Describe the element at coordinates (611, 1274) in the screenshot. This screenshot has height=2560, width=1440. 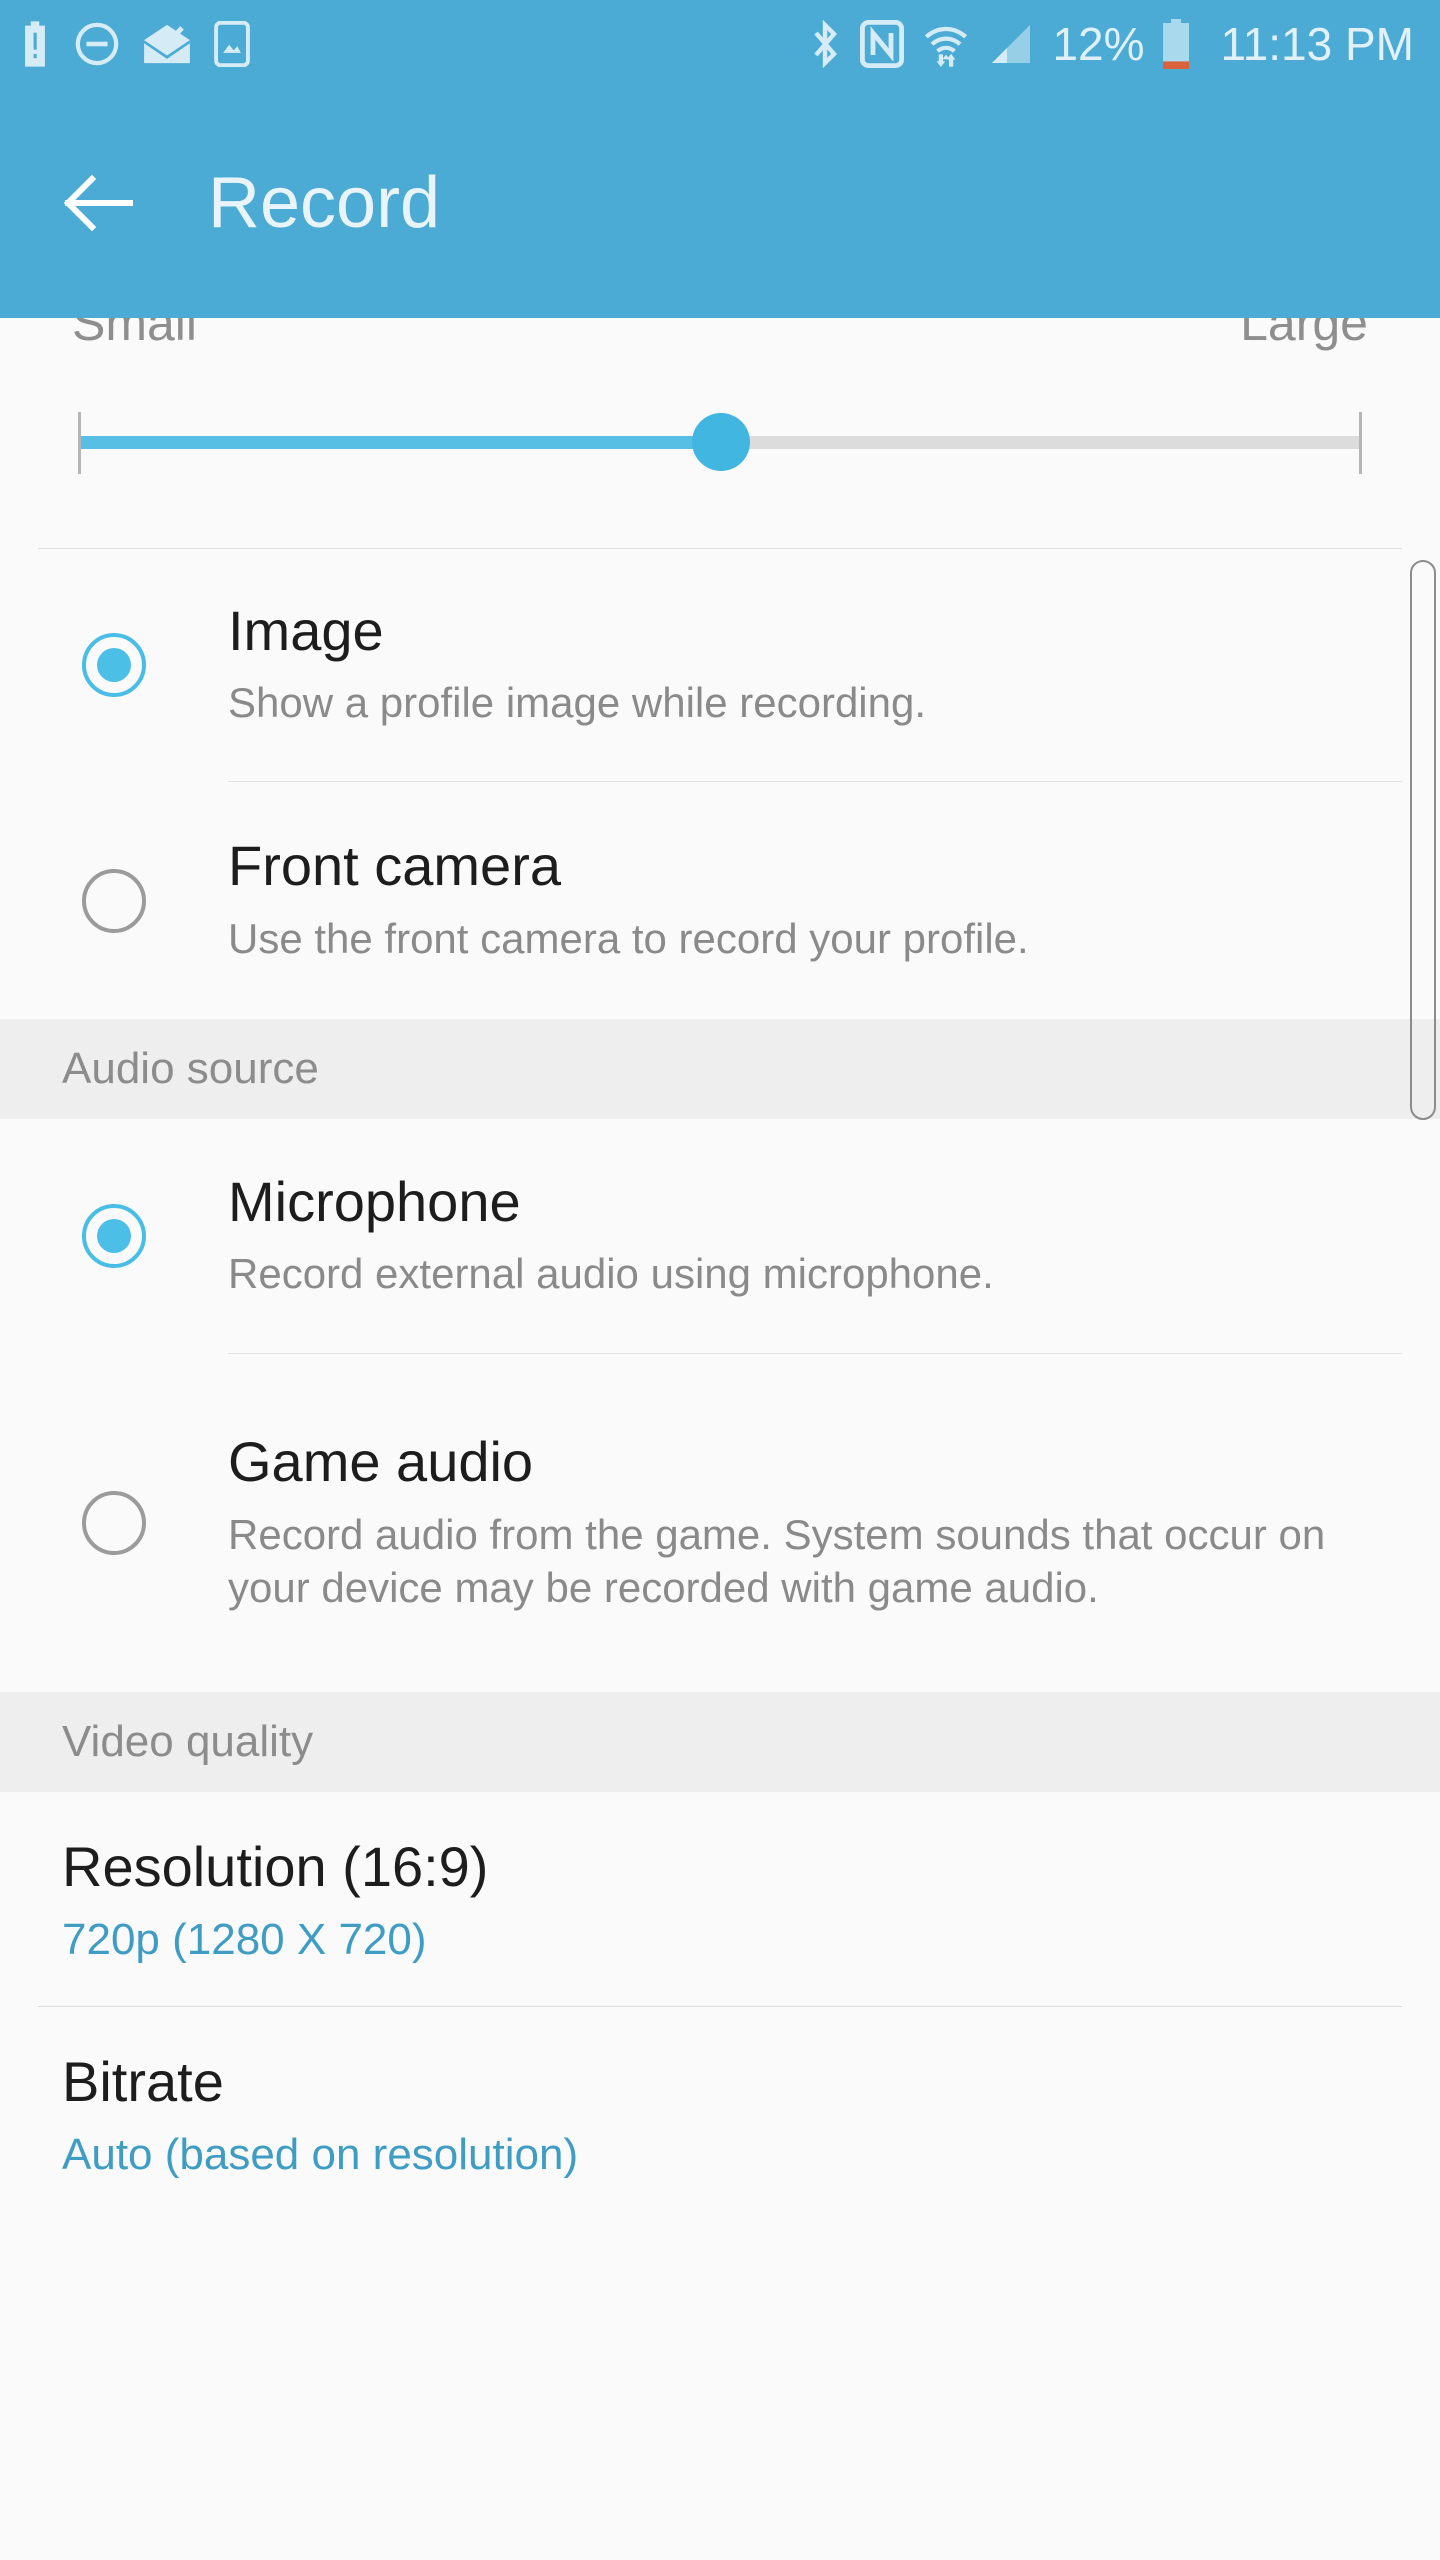
I see `option-subtitle-microphone: Record external audio using microphone.` at that location.